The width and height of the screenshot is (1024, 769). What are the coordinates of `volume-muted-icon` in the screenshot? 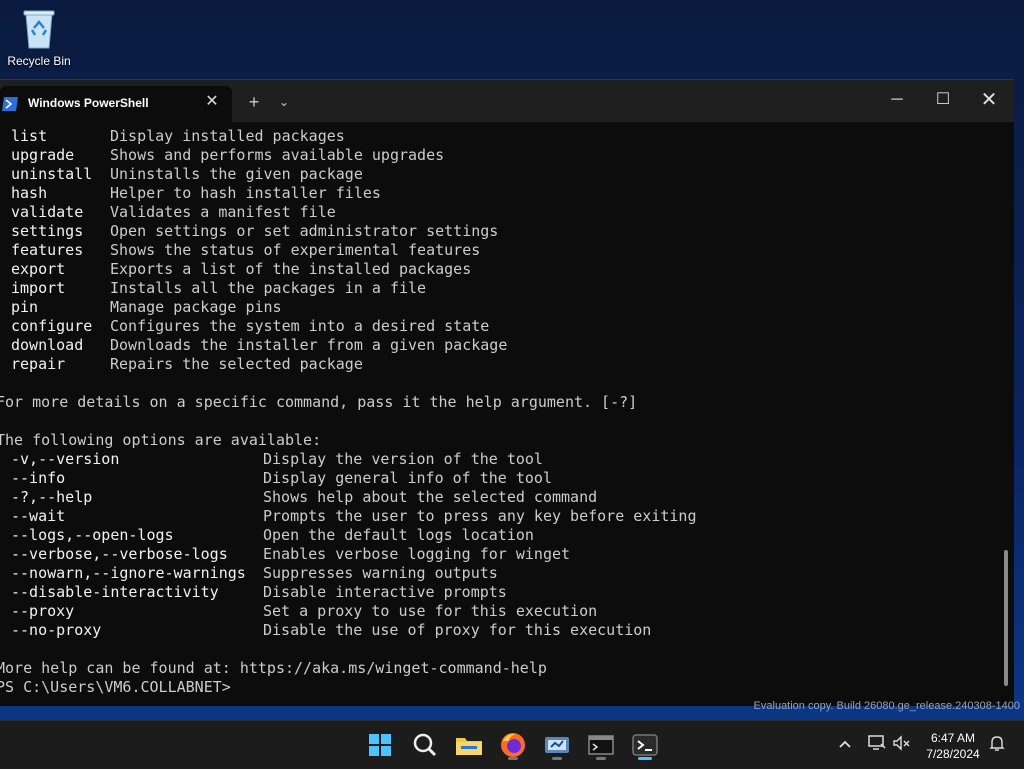 It's located at (902, 745).